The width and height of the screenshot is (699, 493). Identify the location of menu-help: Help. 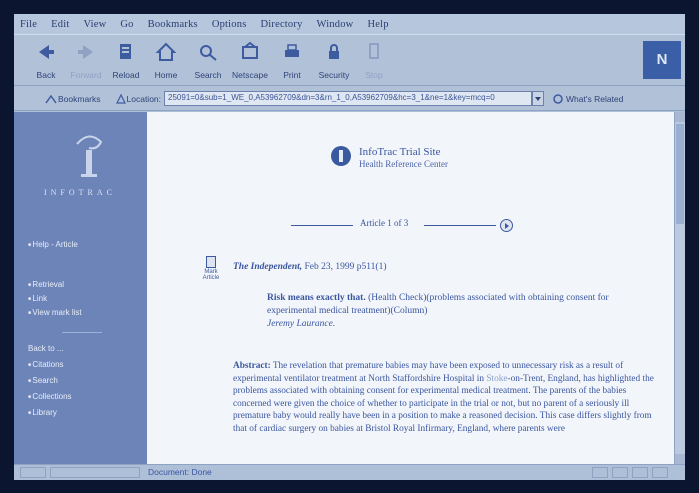
(377, 24).